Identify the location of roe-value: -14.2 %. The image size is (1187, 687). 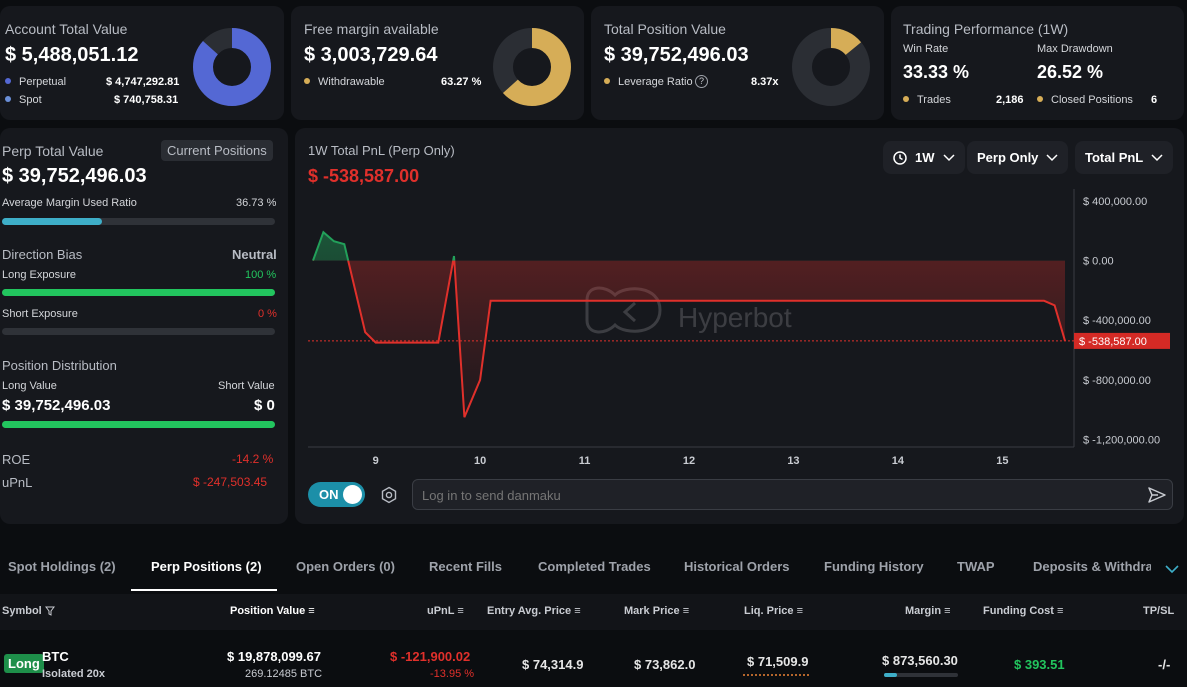
(253, 459).